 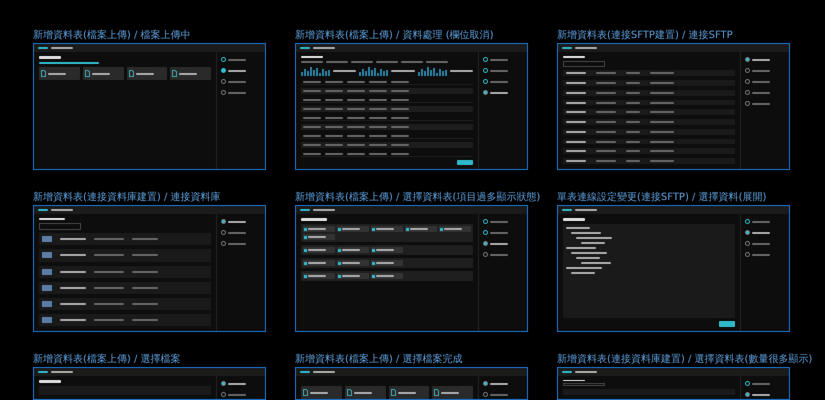 What do you see at coordinates (394, 36) in the screenshot?
I see `frame-title: 新增資料表(檔案上傳) / 資料處理 (欄位取消)` at bounding box center [394, 36].